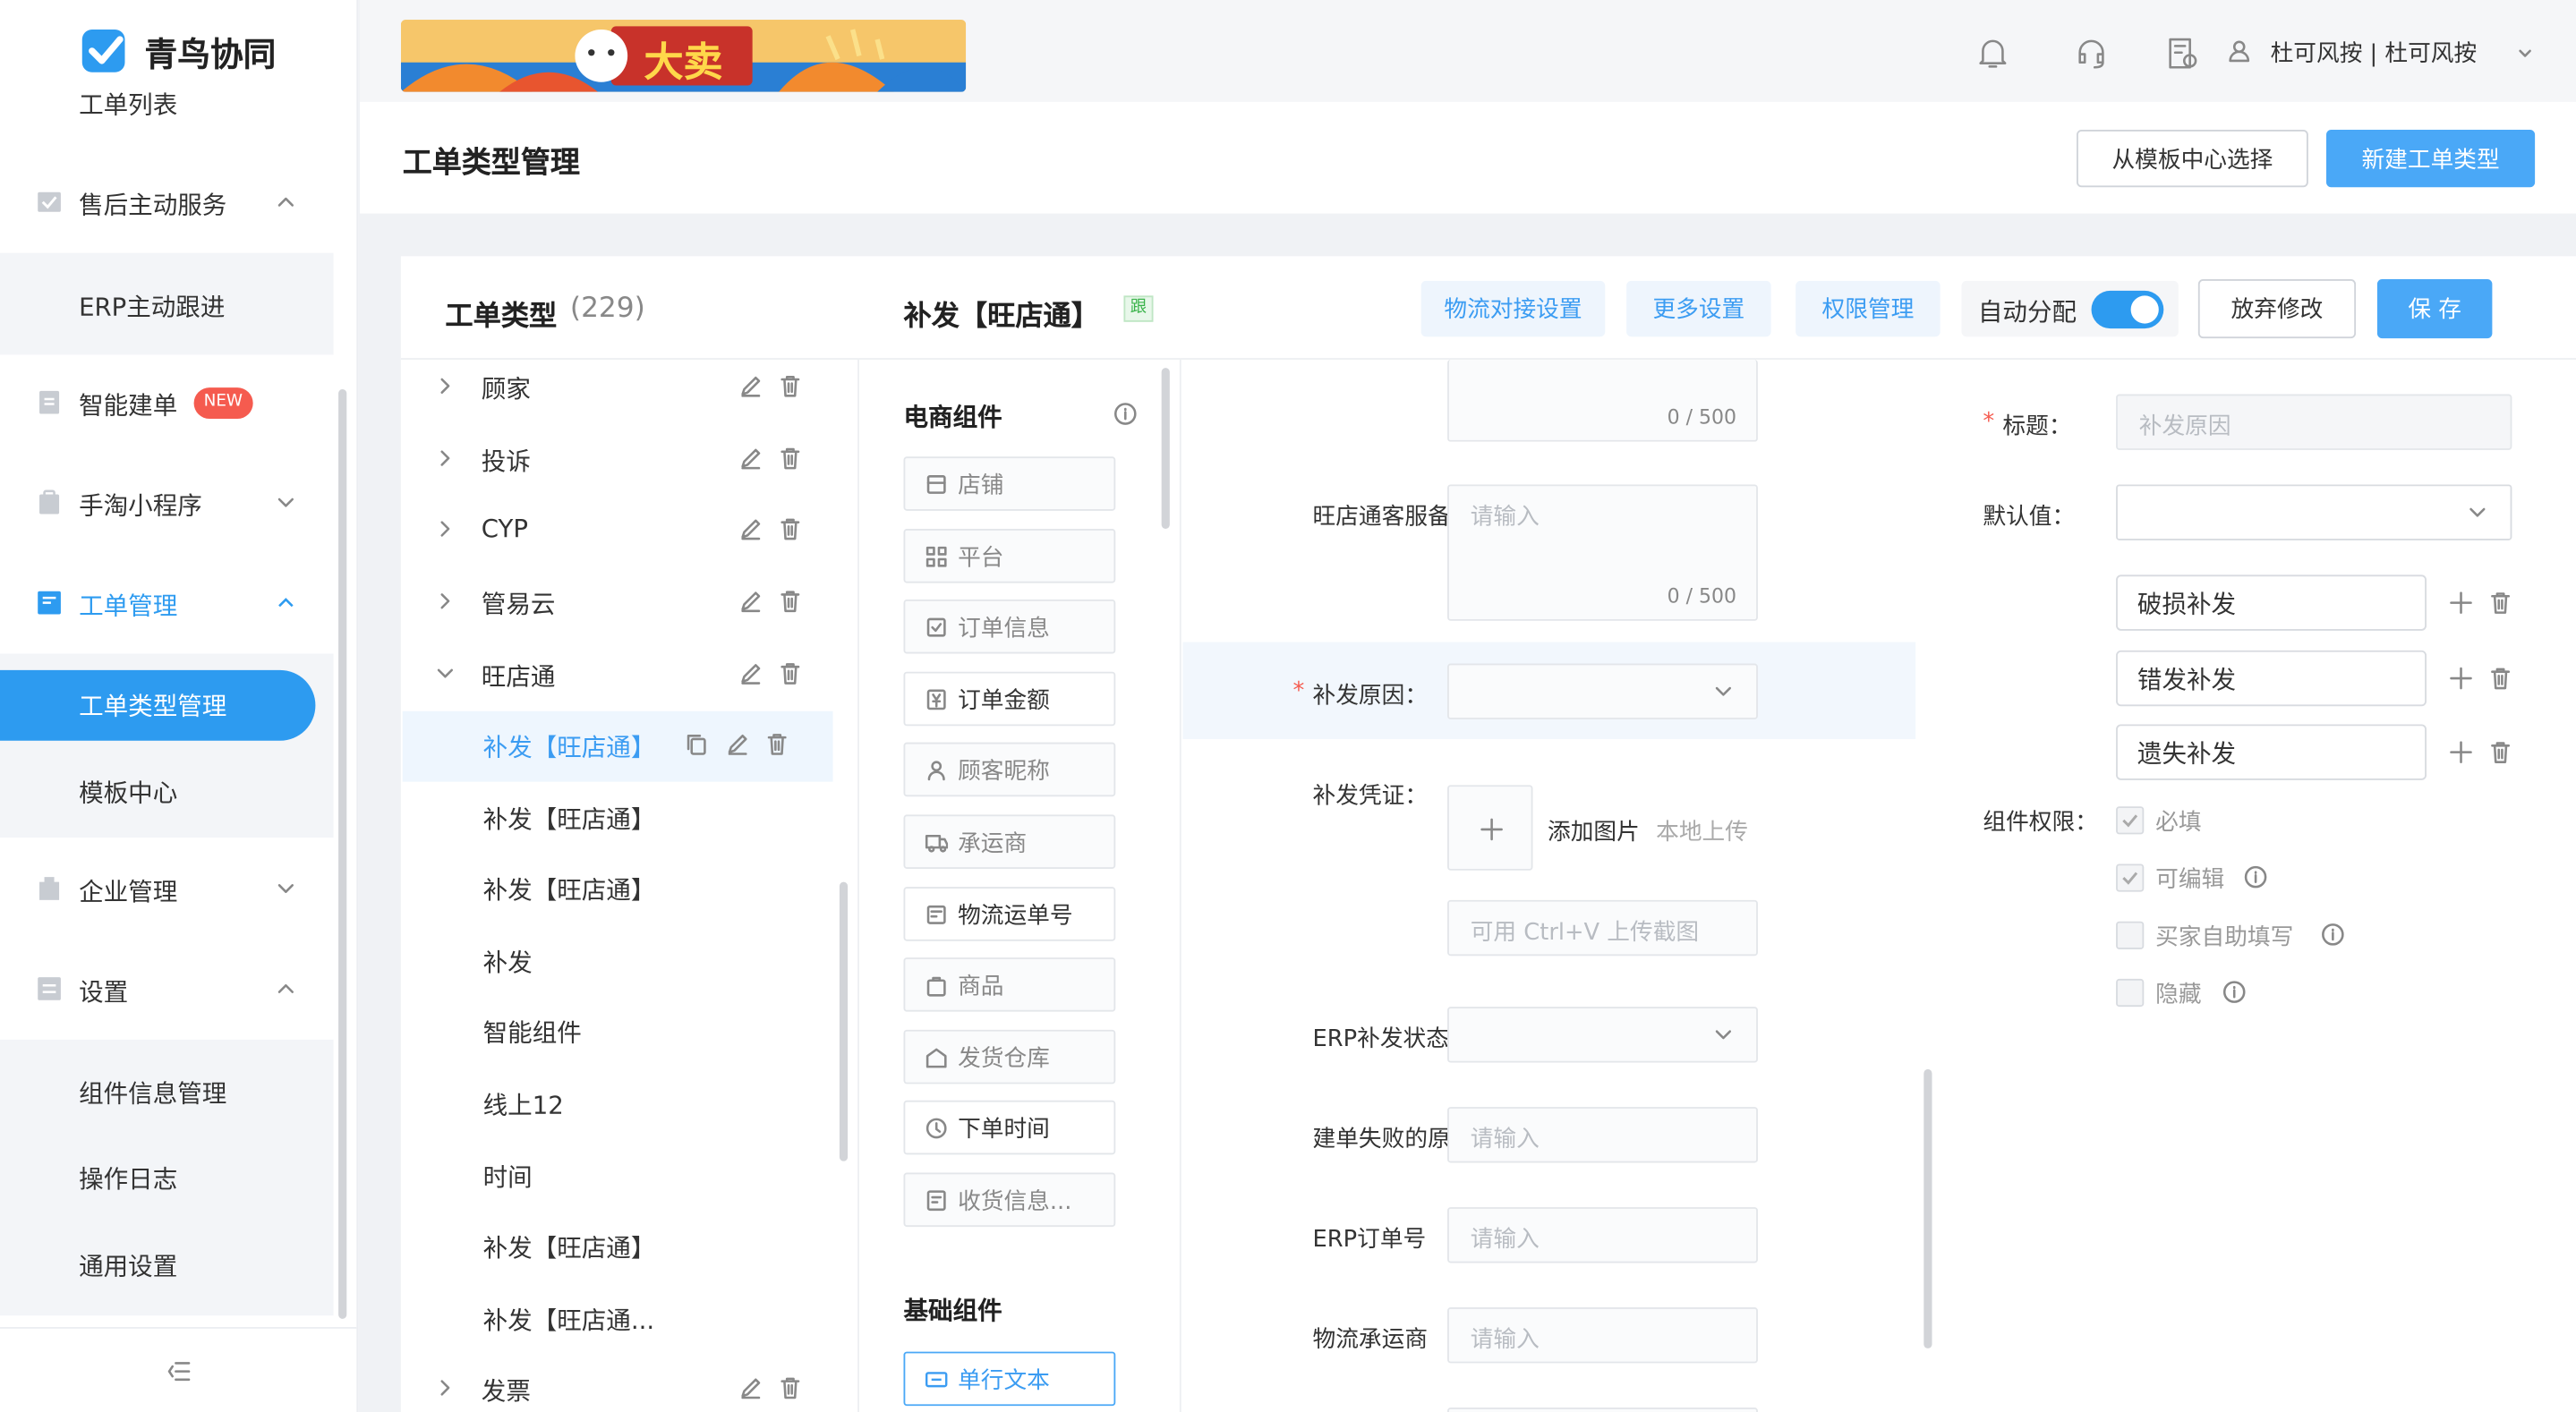  Describe the element at coordinates (1927, 1208) in the screenshot. I see `form-scrollbar` at that location.